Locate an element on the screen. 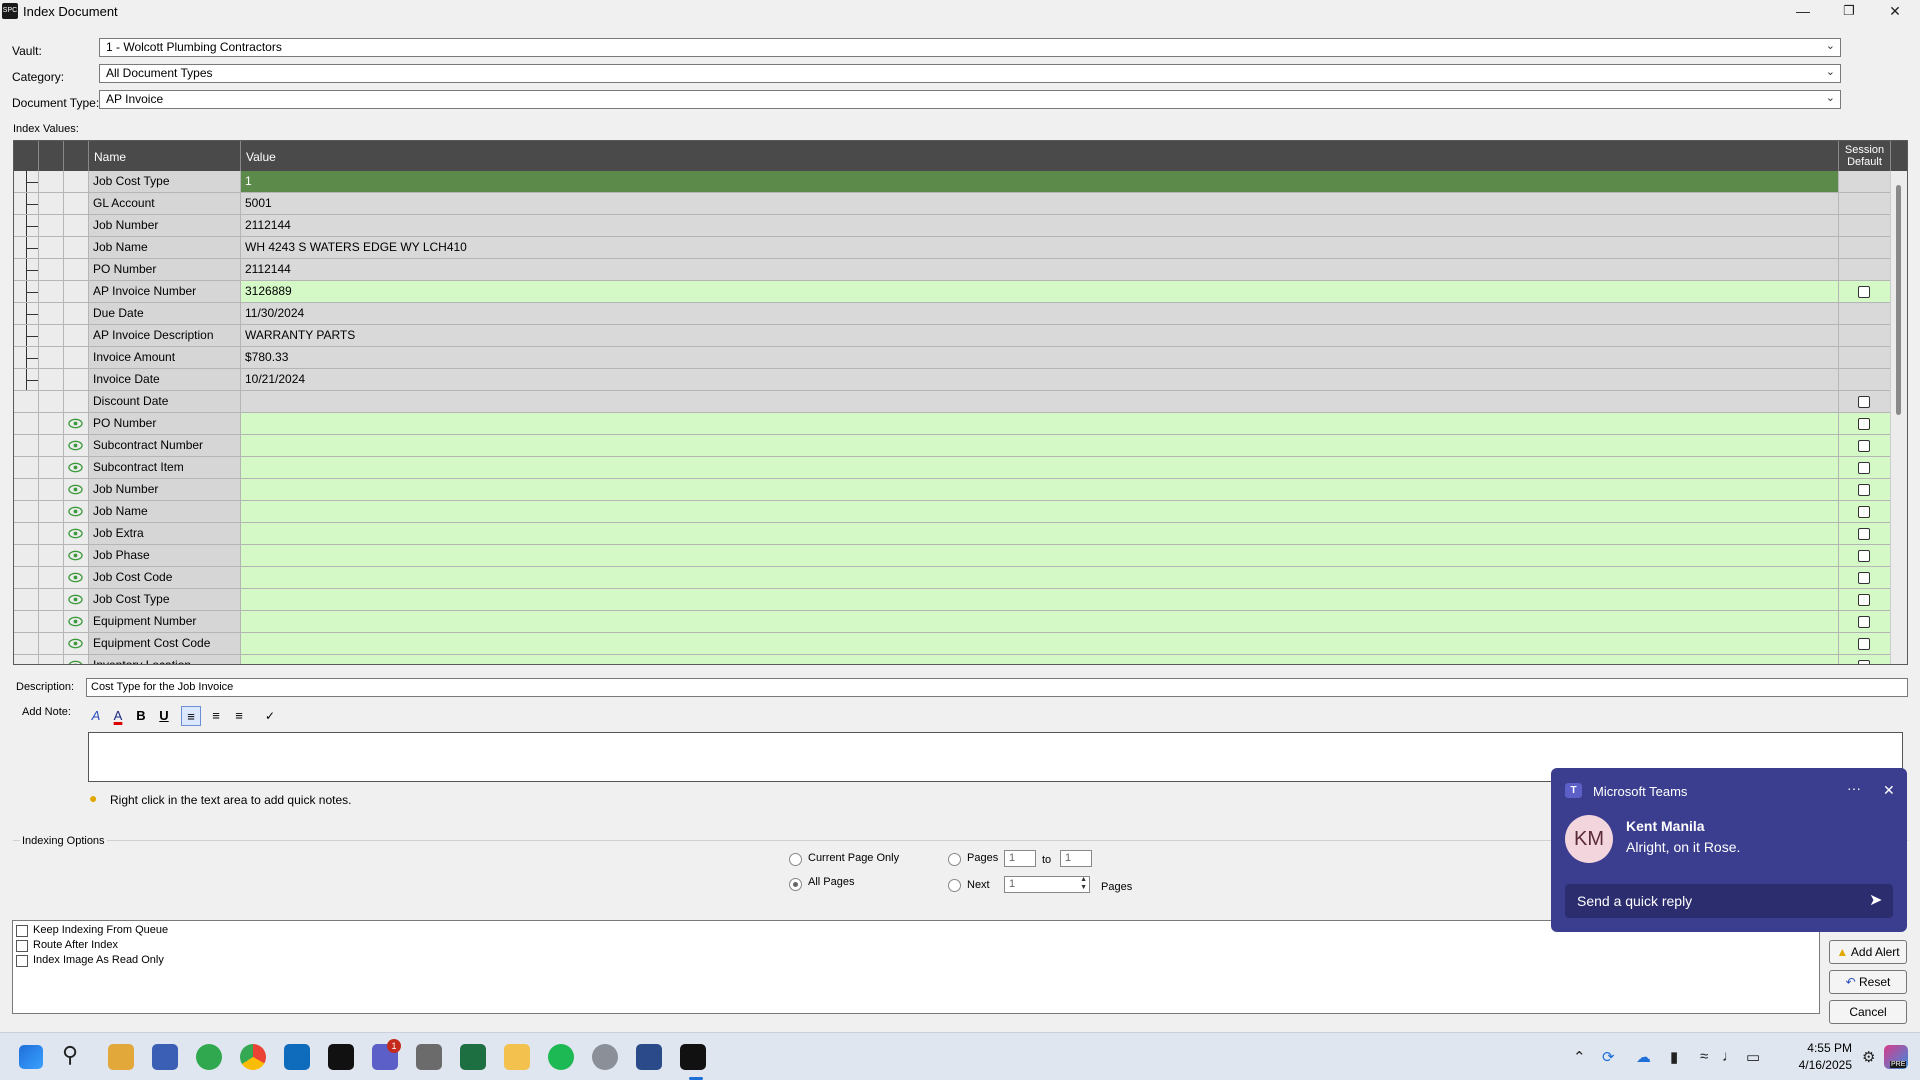 The width and height of the screenshot is (1920, 1080). field-value-cell: WH 4243 S WATERS EDGE WY LCH410 is located at coordinates (1040, 248).